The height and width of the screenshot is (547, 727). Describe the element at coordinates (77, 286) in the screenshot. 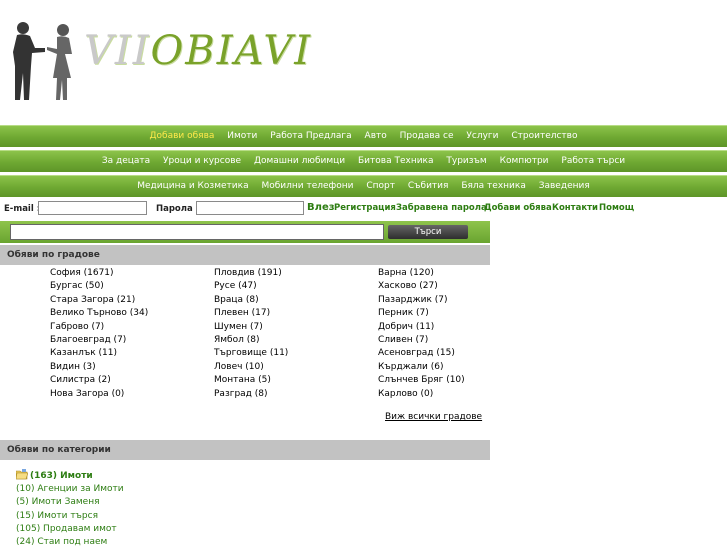

I see `city-link: Бургас (50)` at that location.